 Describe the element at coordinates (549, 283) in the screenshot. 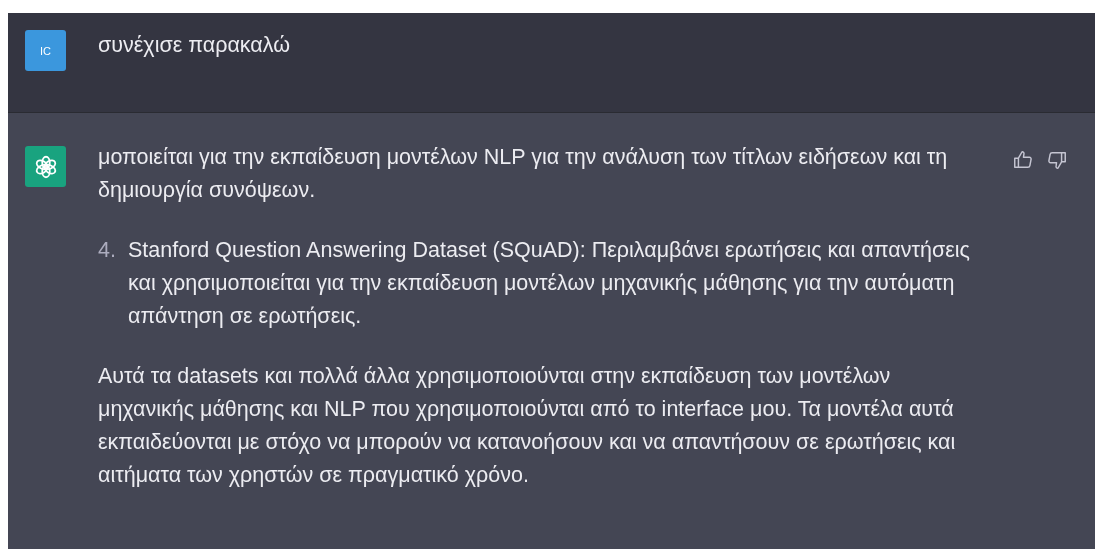

I see `list-item-text: Stanford Question Answering Dataset (SQuAD): Περιλαμβάνει ερωτήσεις και απαντήσεις και χρησιμοποιείται για την εκπαίδευση μοντέλων μηχανικής μάθησης για την αυτόματη απάντηση σε ερωτήσεις.` at that location.